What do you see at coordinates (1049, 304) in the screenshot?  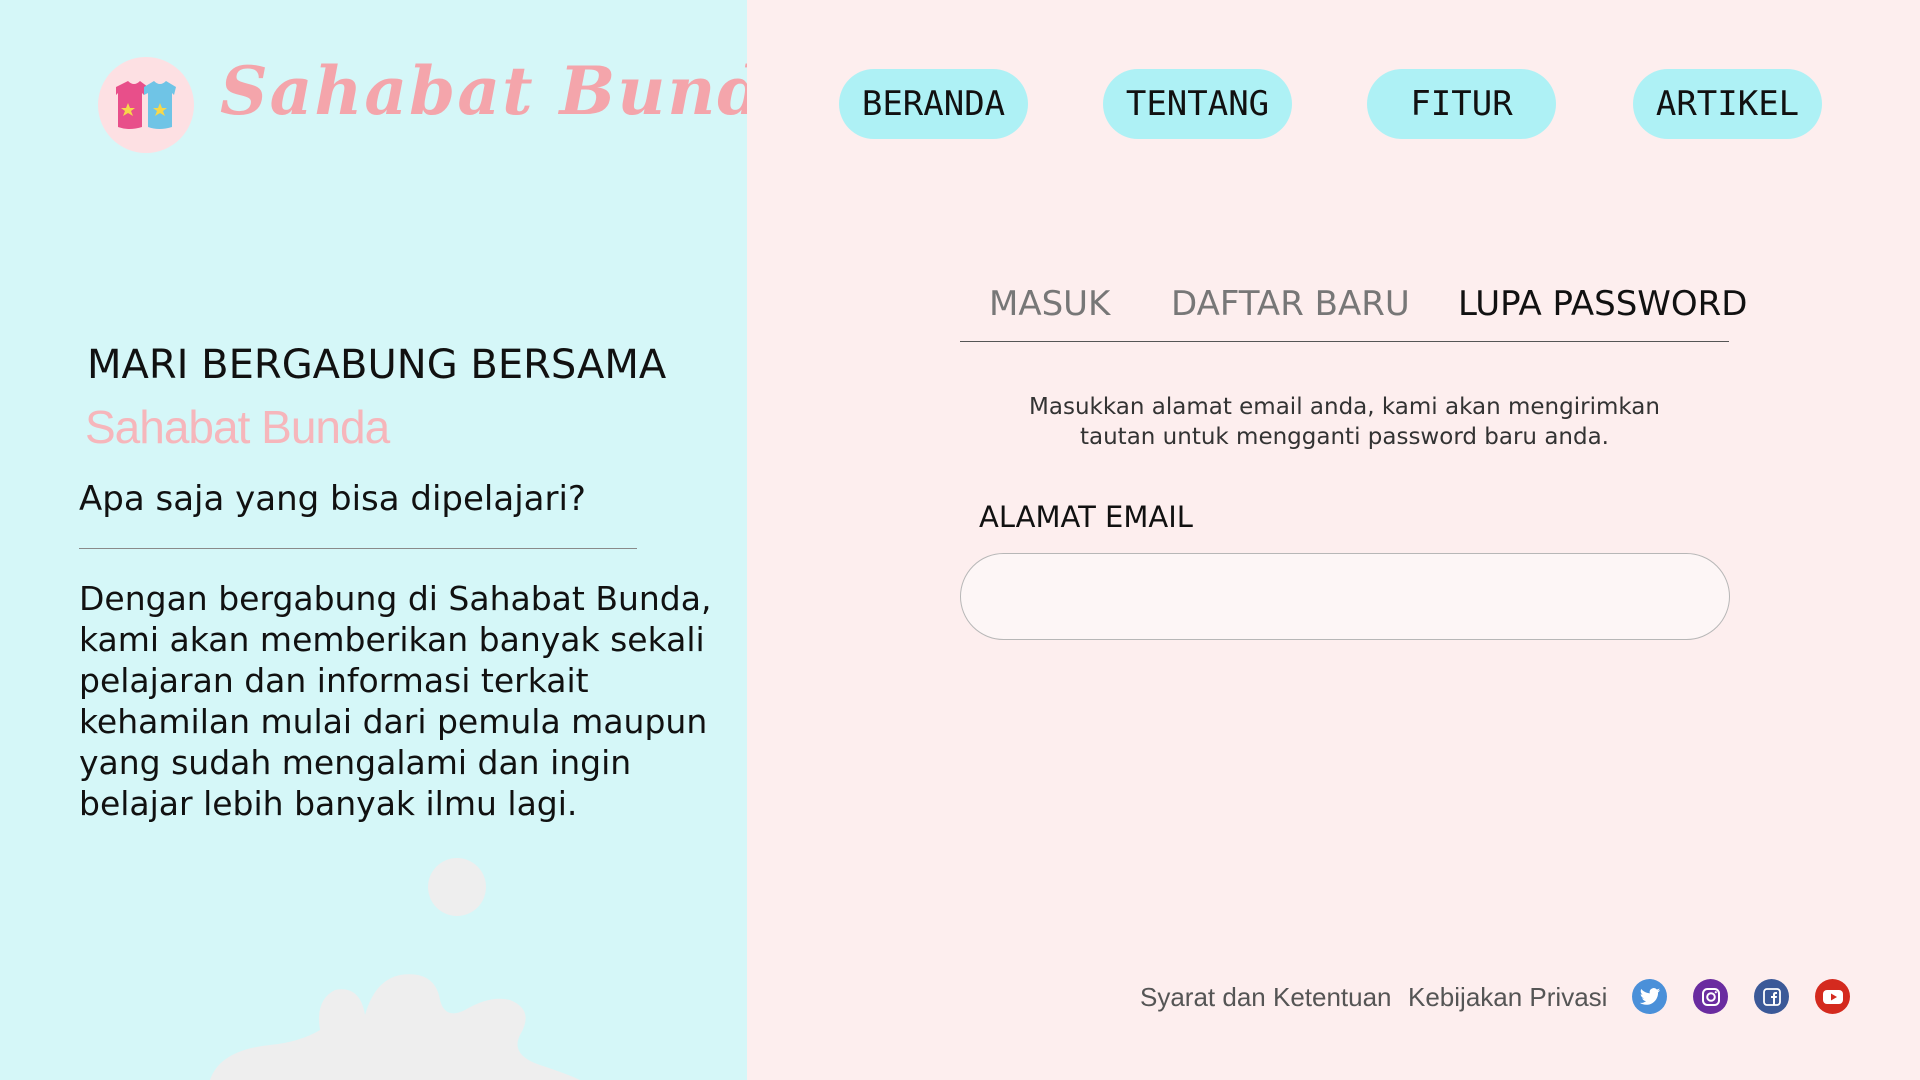 I see `tab-masuk: MASUK` at bounding box center [1049, 304].